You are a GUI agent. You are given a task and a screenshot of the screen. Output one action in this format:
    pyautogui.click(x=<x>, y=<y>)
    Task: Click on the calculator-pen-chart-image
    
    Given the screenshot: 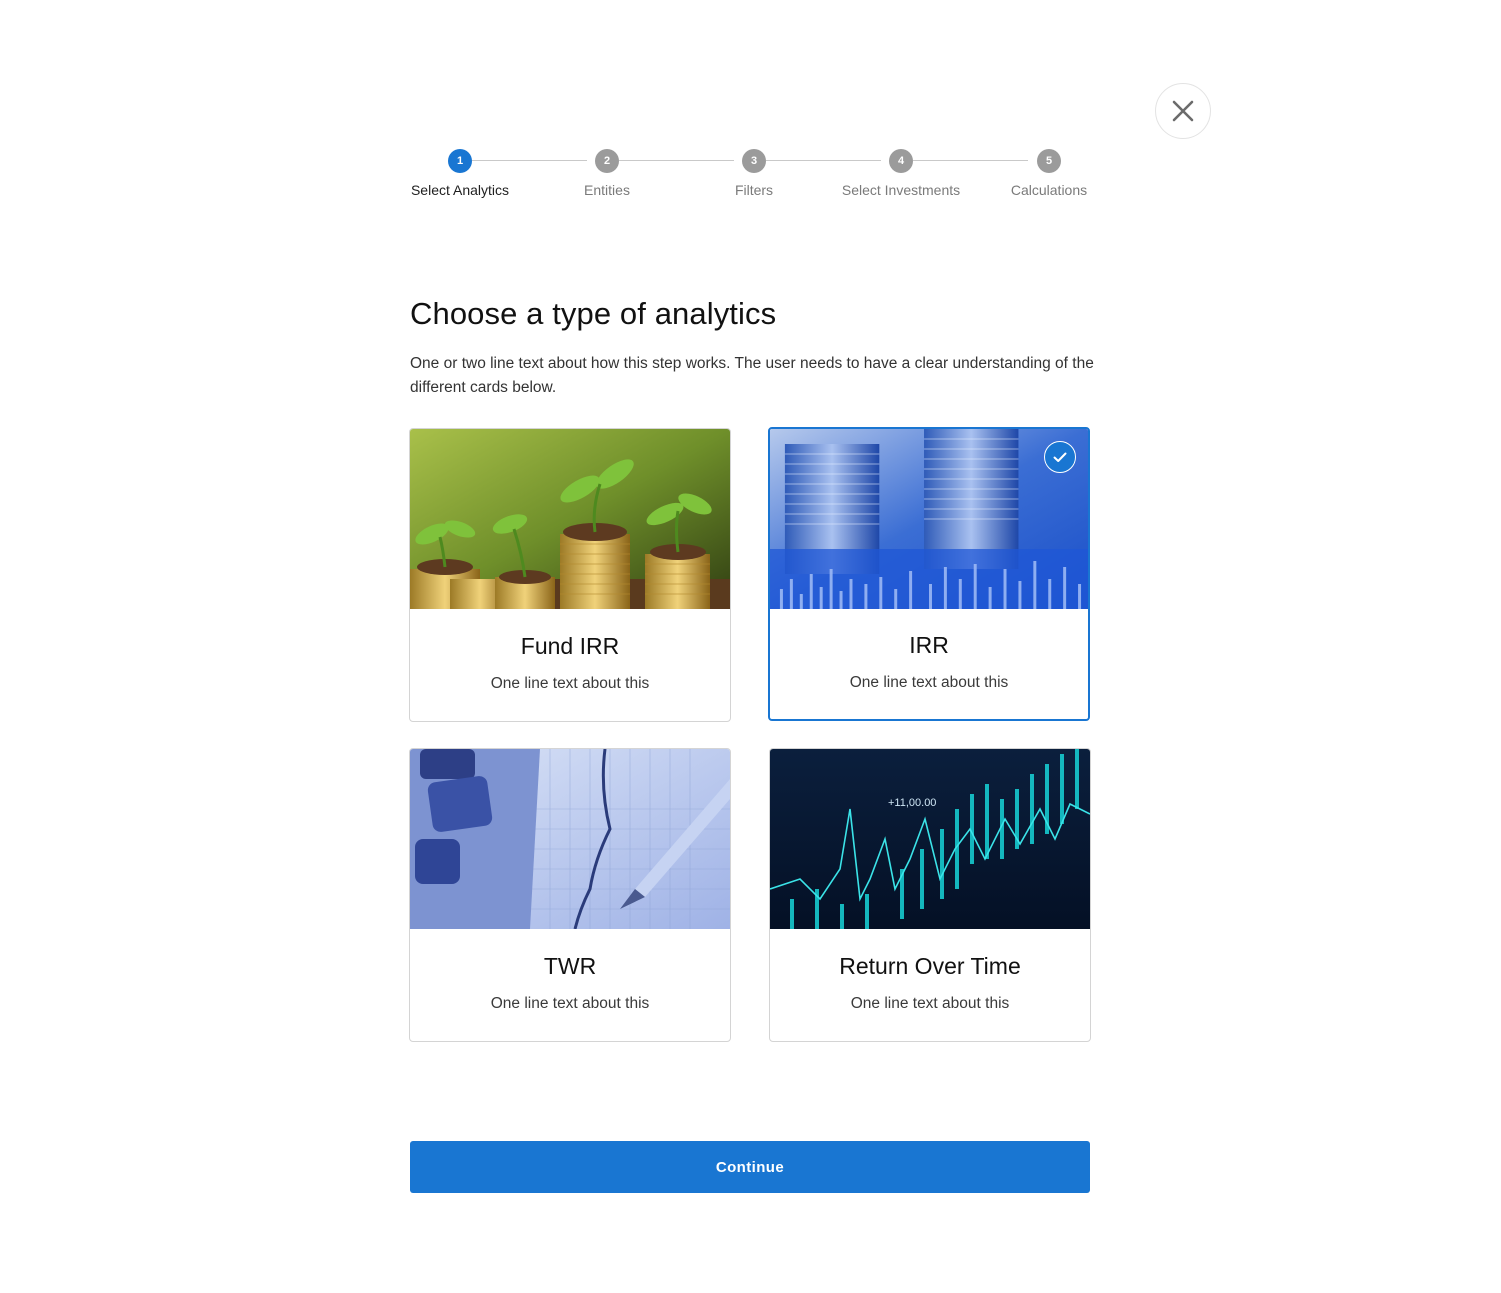 What is the action you would take?
    pyautogui.click(x=570, y=839)
    